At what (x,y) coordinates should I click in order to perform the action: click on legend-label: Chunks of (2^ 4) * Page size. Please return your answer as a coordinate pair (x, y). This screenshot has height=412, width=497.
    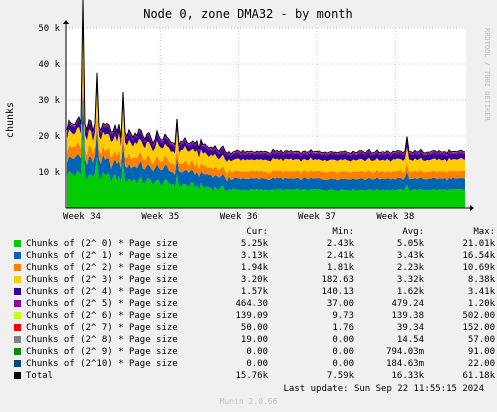
    Looking at the image, I should click on (102, 292).